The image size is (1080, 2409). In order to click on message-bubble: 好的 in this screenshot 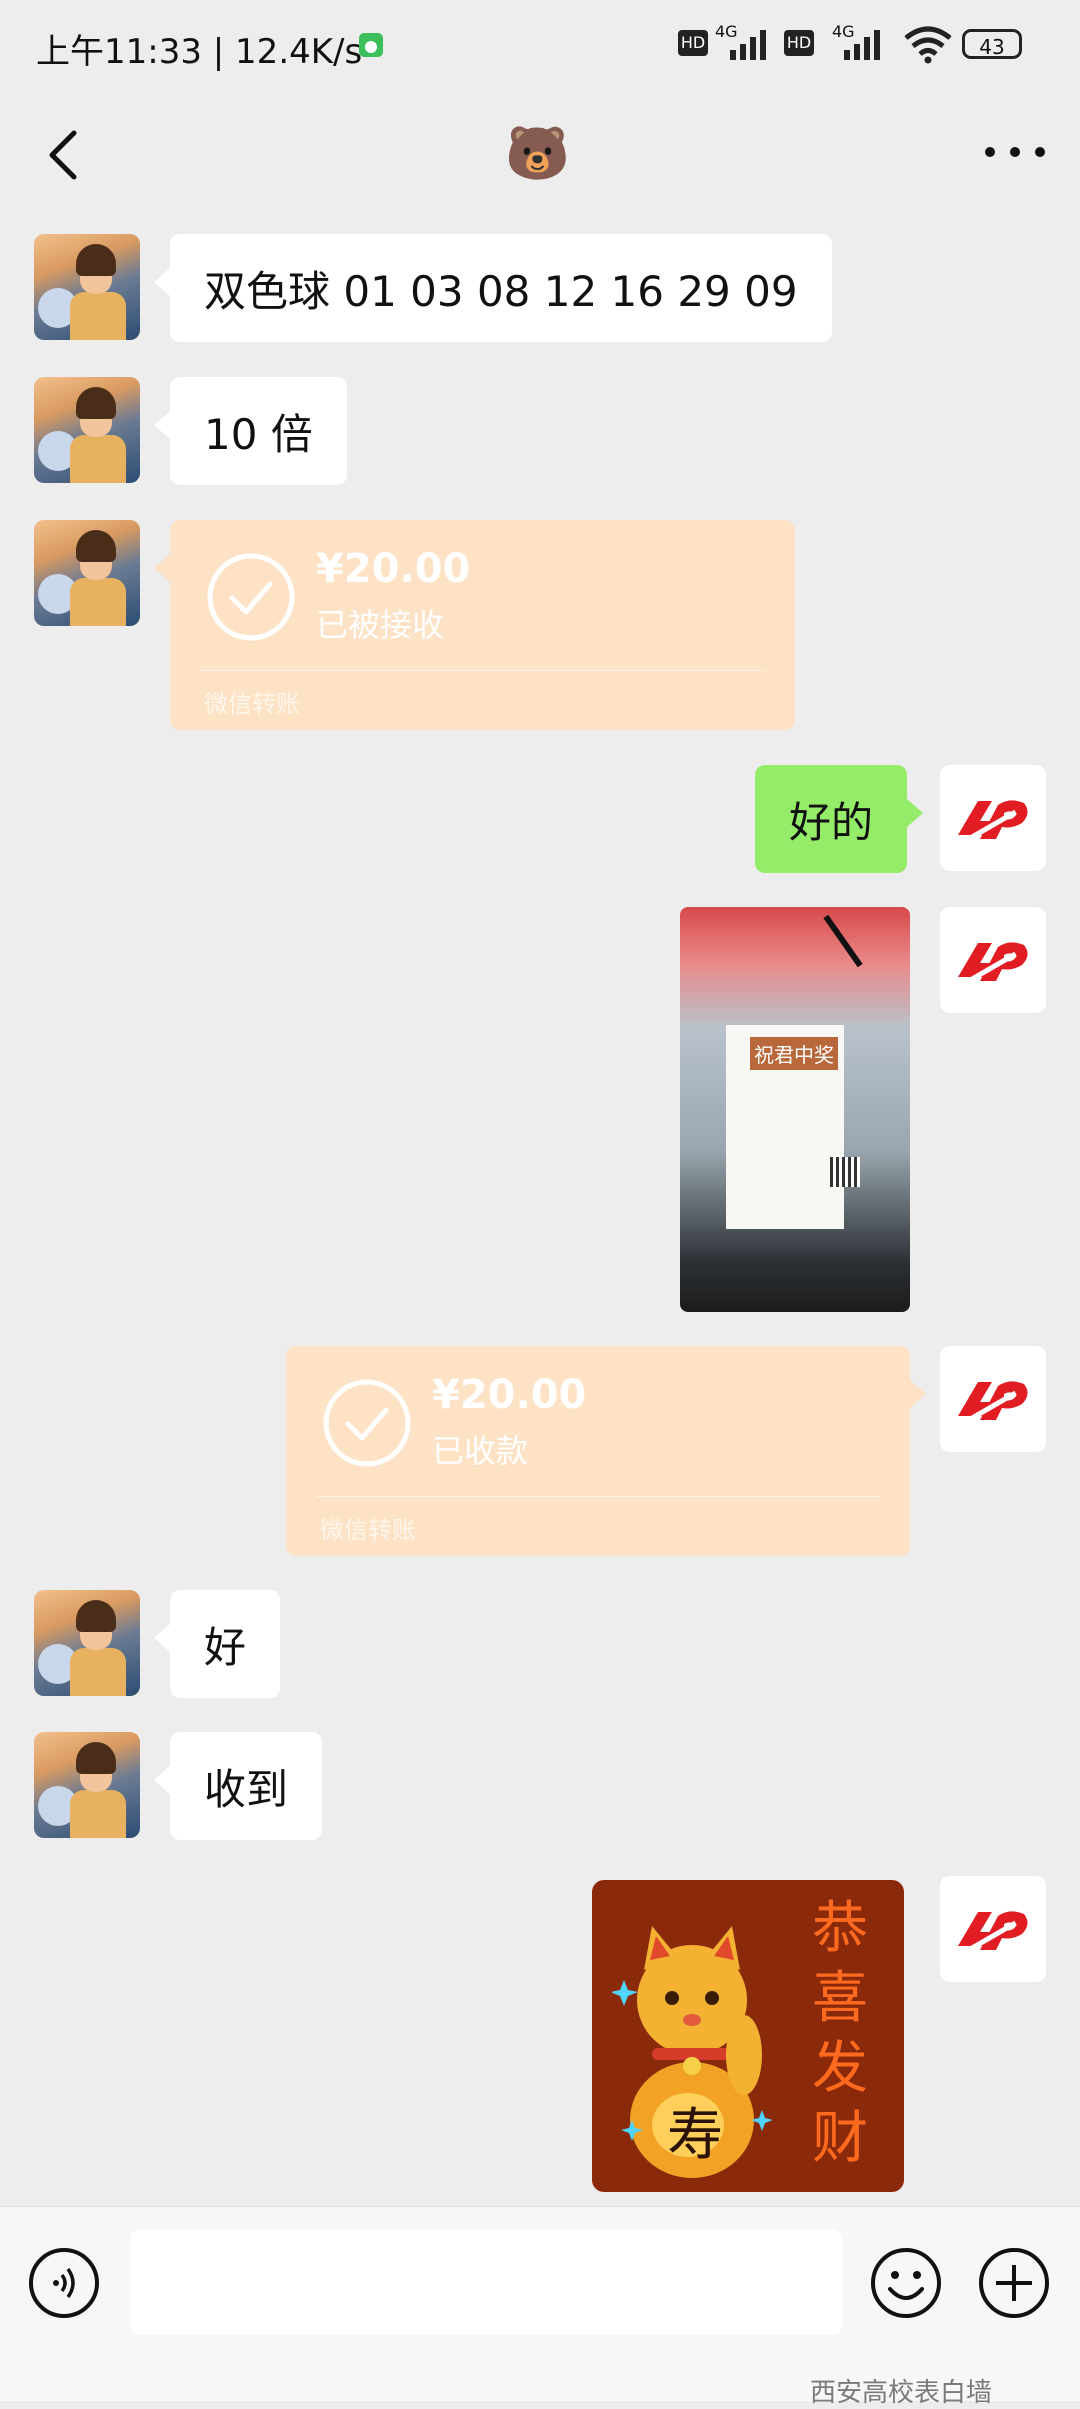, I will do `click(839, 819)`.